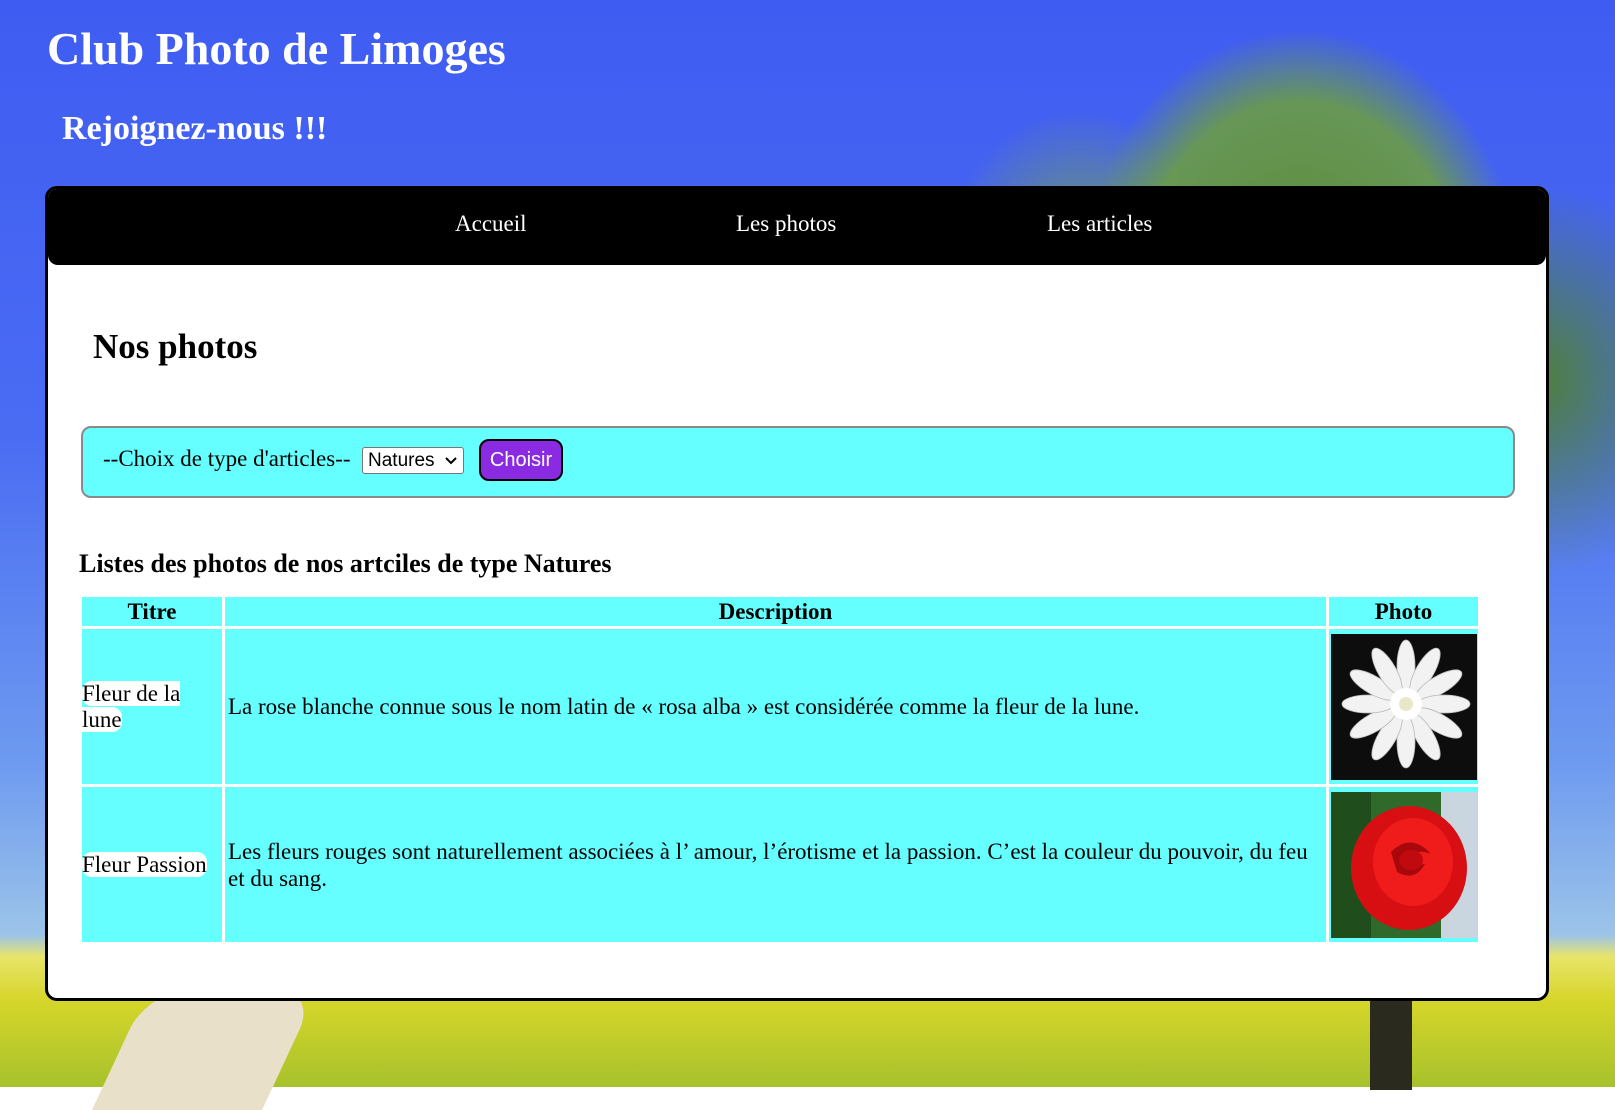 The height and width of the screenshot is (1110, 1615). I want to click on red-rose-photo, so click(1404, 864).